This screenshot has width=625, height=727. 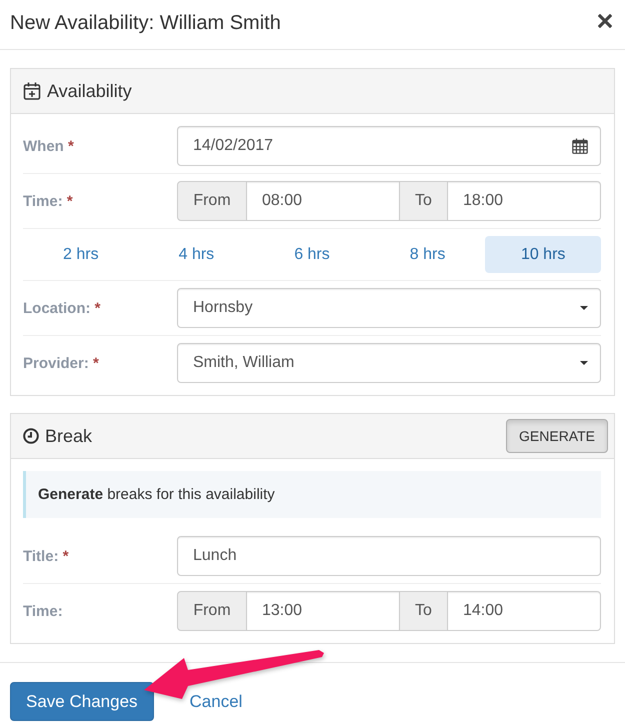 I want to click on calendar-icon, so click(x=580, y=146).